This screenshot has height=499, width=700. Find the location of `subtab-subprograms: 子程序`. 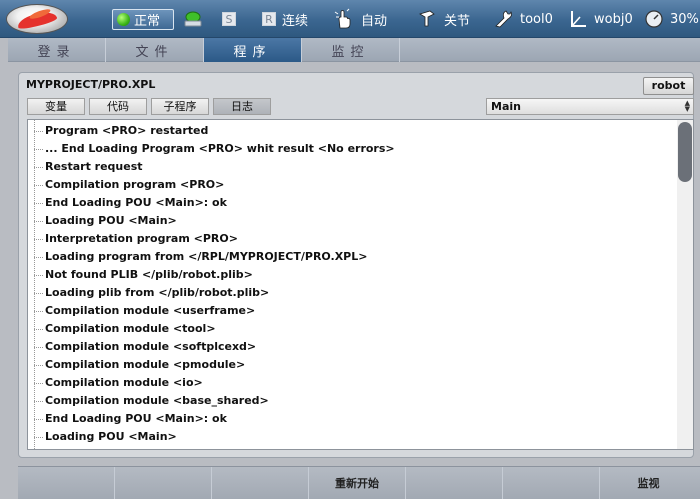

subtab-subprograms: 子程序 is located at coordinates (180, 106).